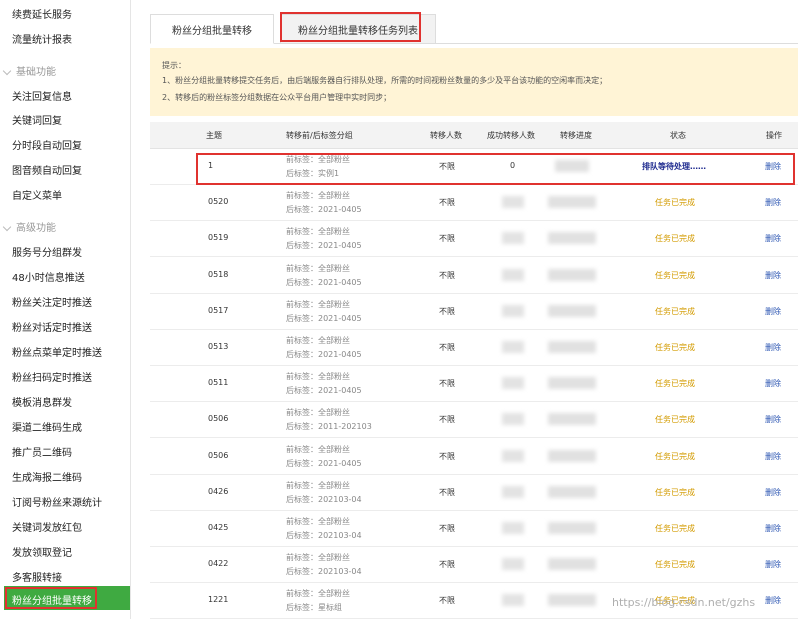 This screenshot has height=619, width=800. What do you see at coordinates (47, 144) in the screenshot?
I see `sidebar-item-time-reply: 分时段自动回复` at bounding box center [47, 144].